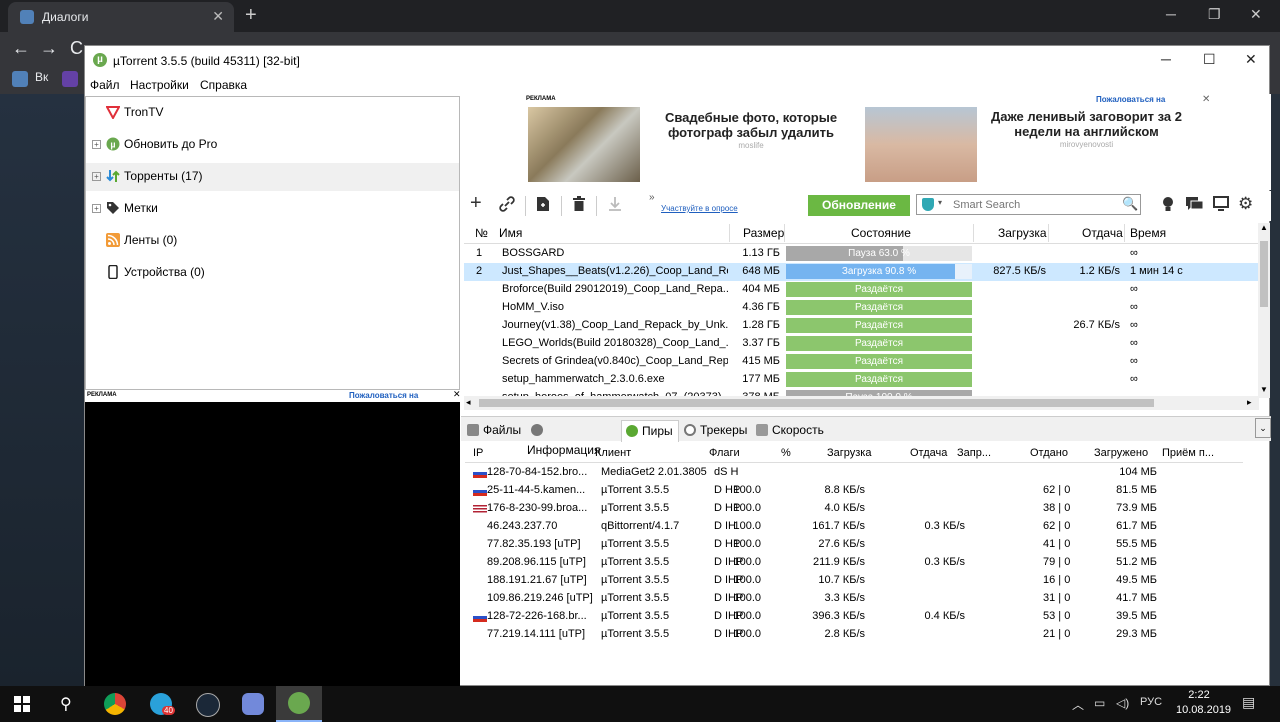 The width and height of the screenshot is (1280, 722). Describe the element at coordinates (859, 205) in the screenshot. I see `update-button: Обновление` at that location.